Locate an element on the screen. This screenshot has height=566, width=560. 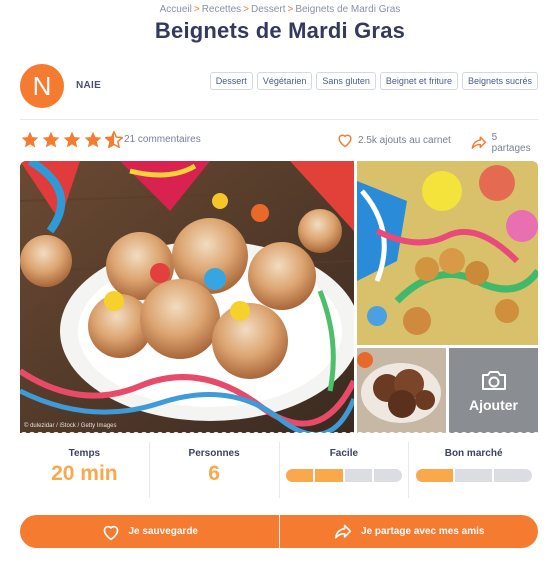
info-cost: Bon marché is located at coordinates (473, 470).